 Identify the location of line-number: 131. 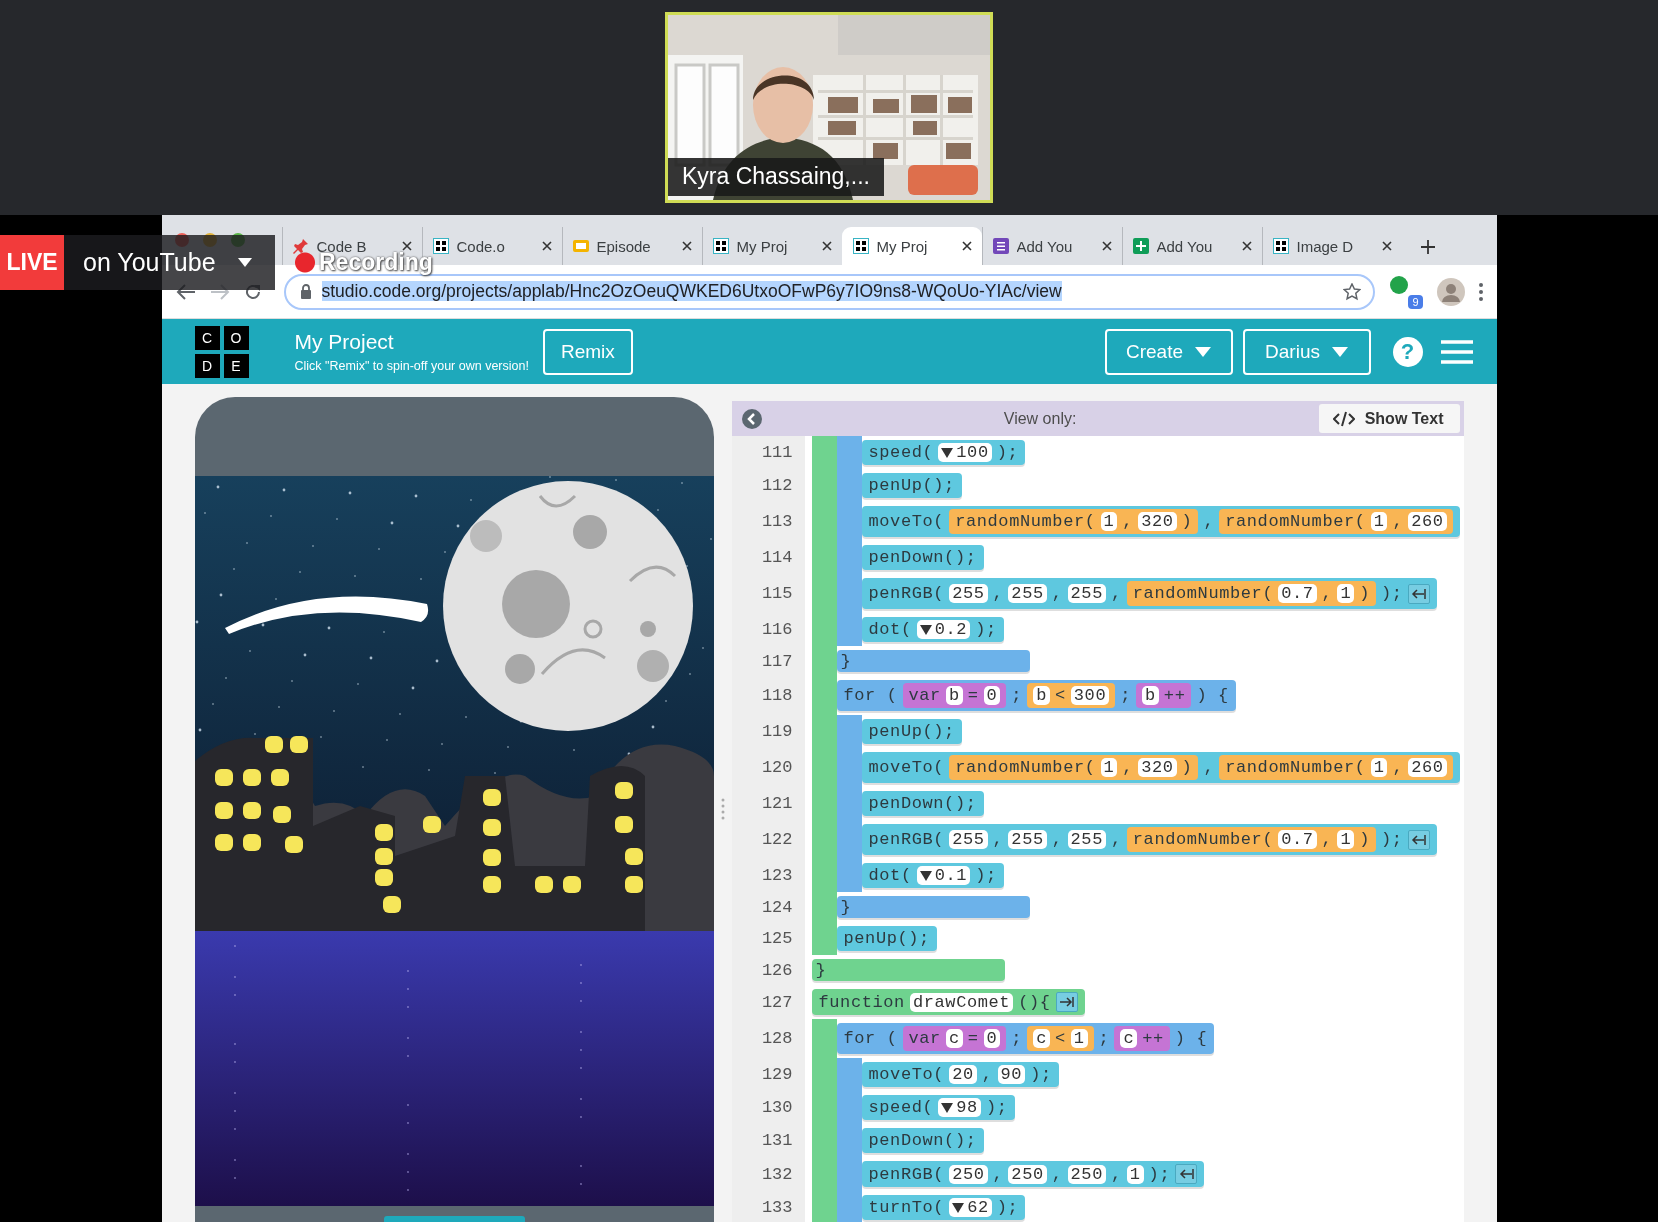
(768, 1140).